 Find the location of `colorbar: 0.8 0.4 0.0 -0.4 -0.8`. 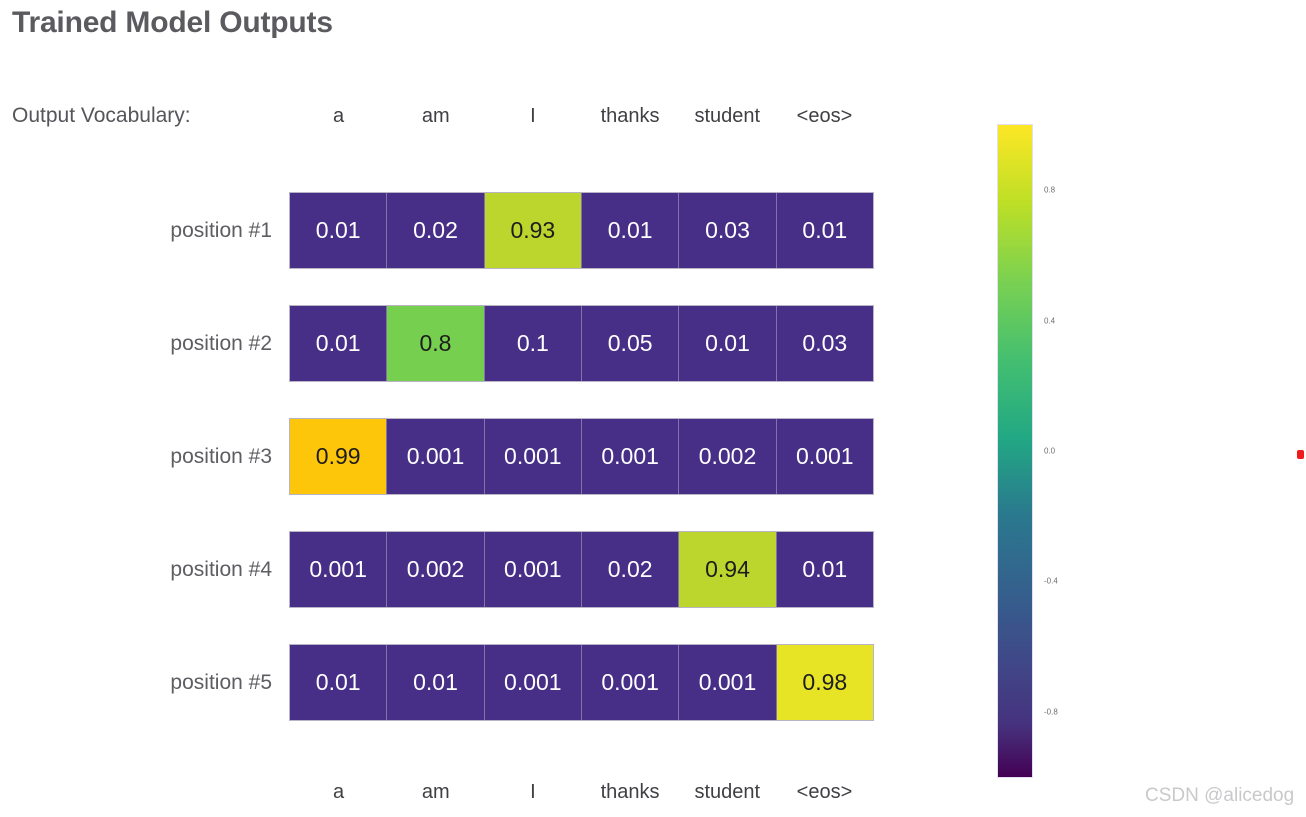

colorbar: 0.8 0.4 0.0 -0.4 -0.8 is located at coordinates (1028, 451).